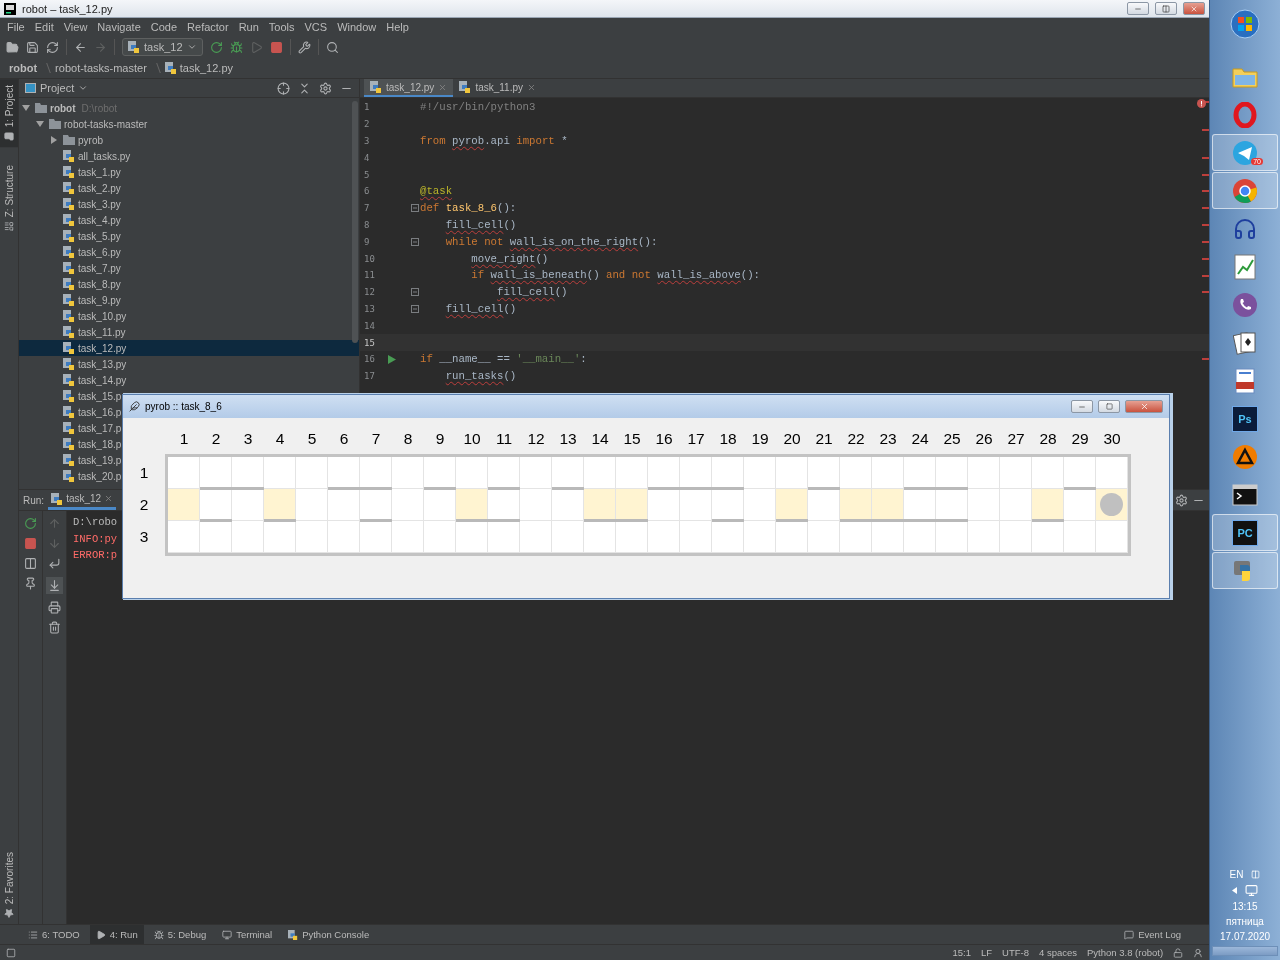 This screenshot has height=960, width=1280. Describe the element at coordinates (180, 934) in the screenshot. I see `tool-window-button: 5: Debug` at that location.